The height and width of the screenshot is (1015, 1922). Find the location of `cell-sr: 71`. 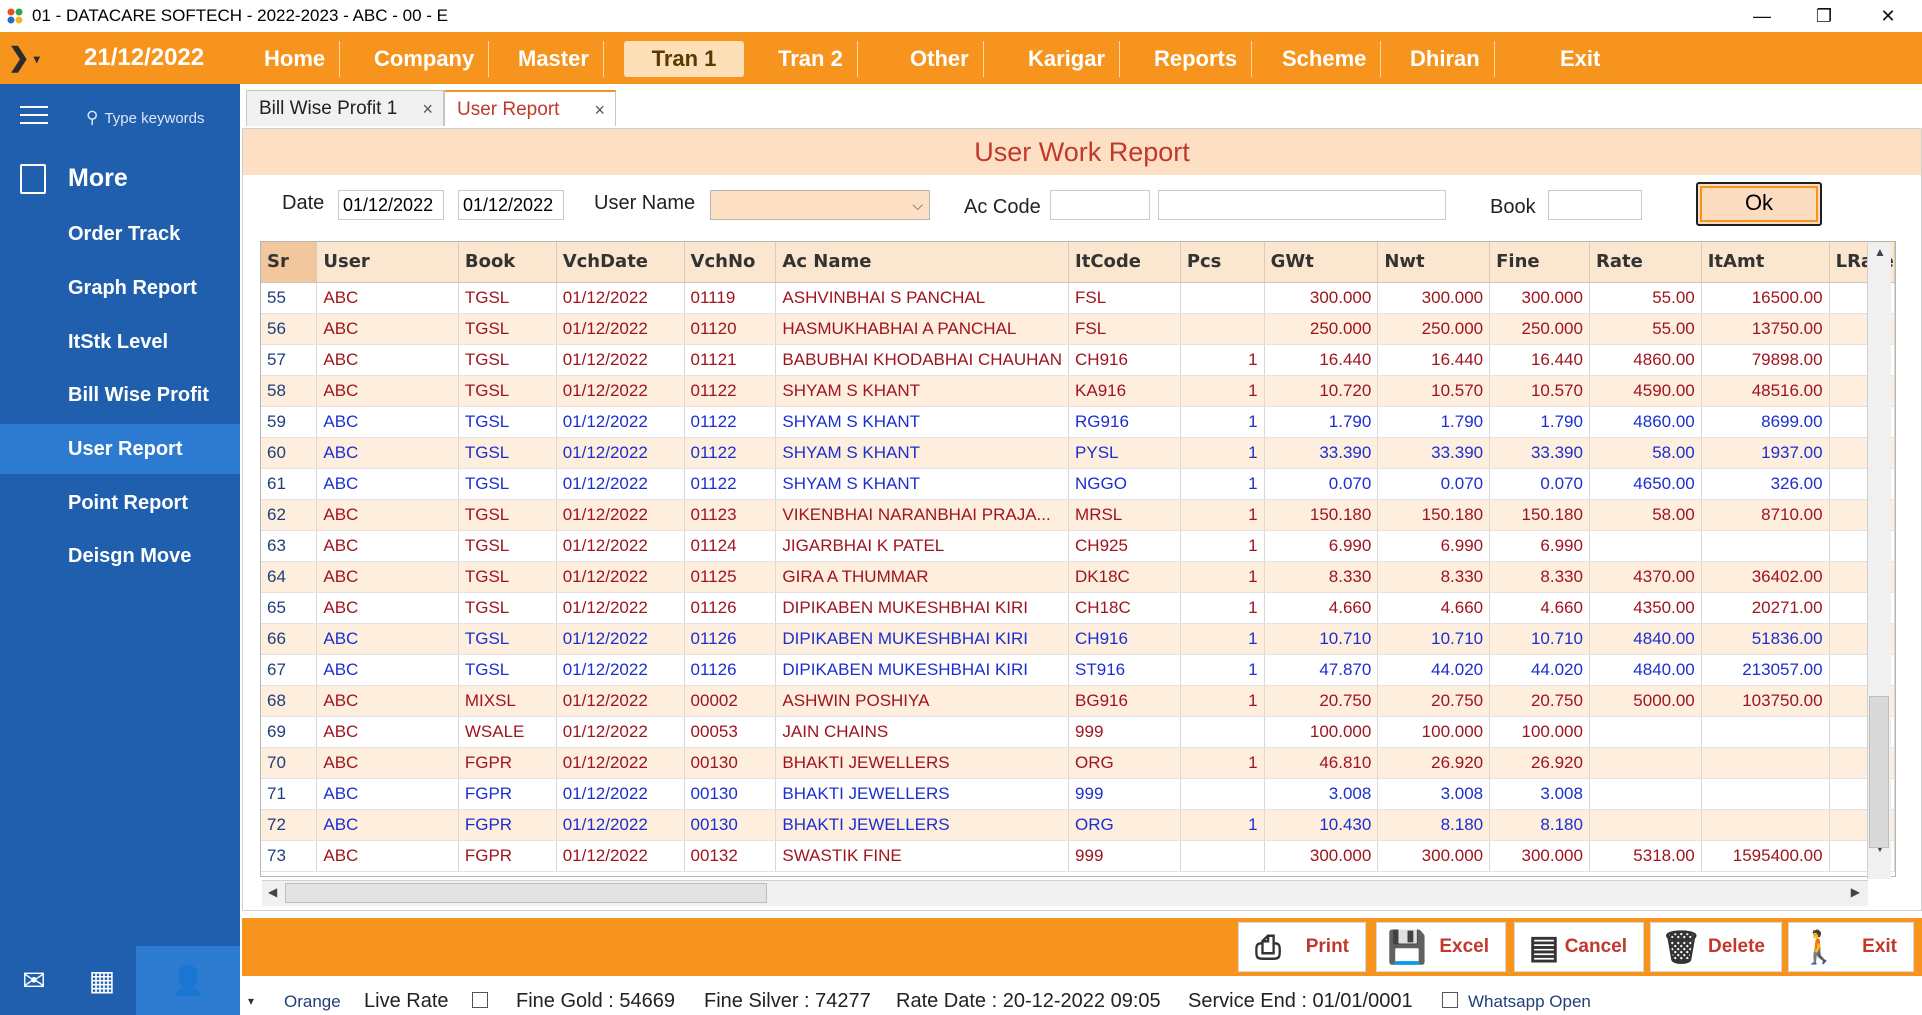

cell-sr: 71 is located at coordinates (289, 794).